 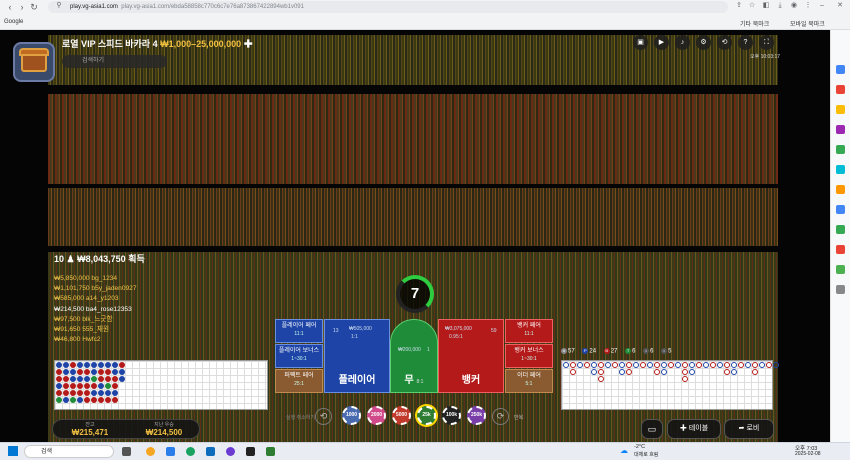 I want to click on redo-button: ⟳, so click(x=500, y=416).